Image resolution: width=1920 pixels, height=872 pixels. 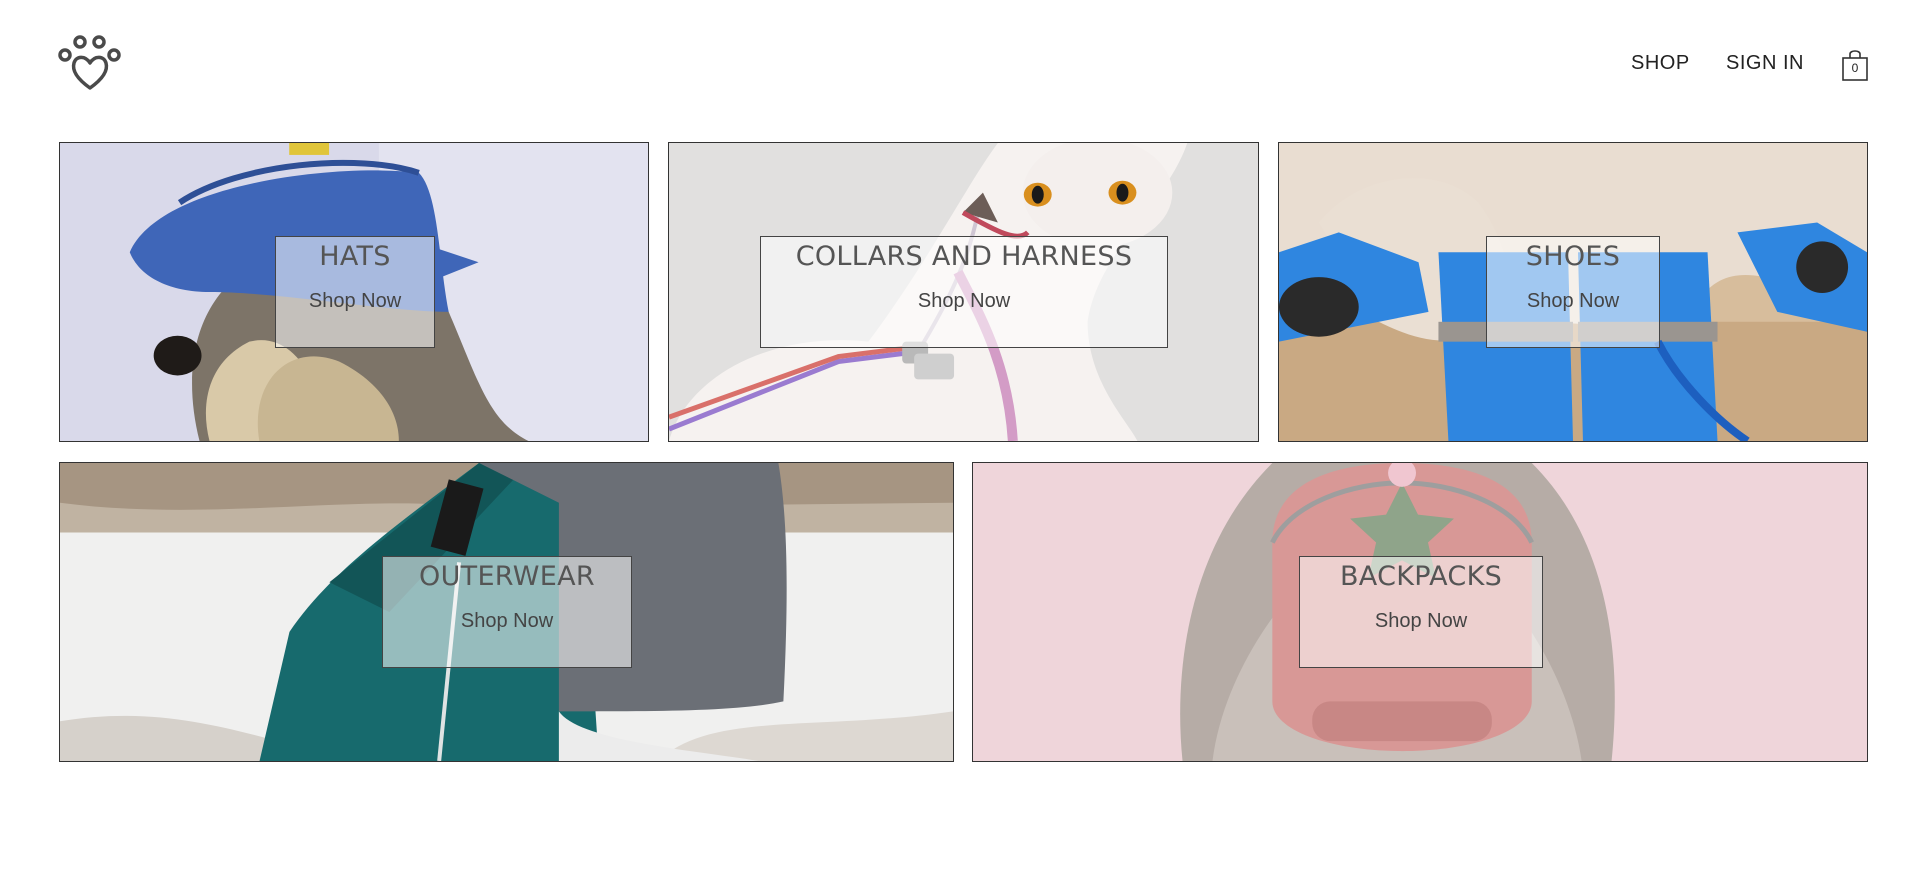 What do you see at coordinates (960, 65) in the screenshot?
I see `site-header: SHOP SIGN IN 0` at bounding box center [960, 65].